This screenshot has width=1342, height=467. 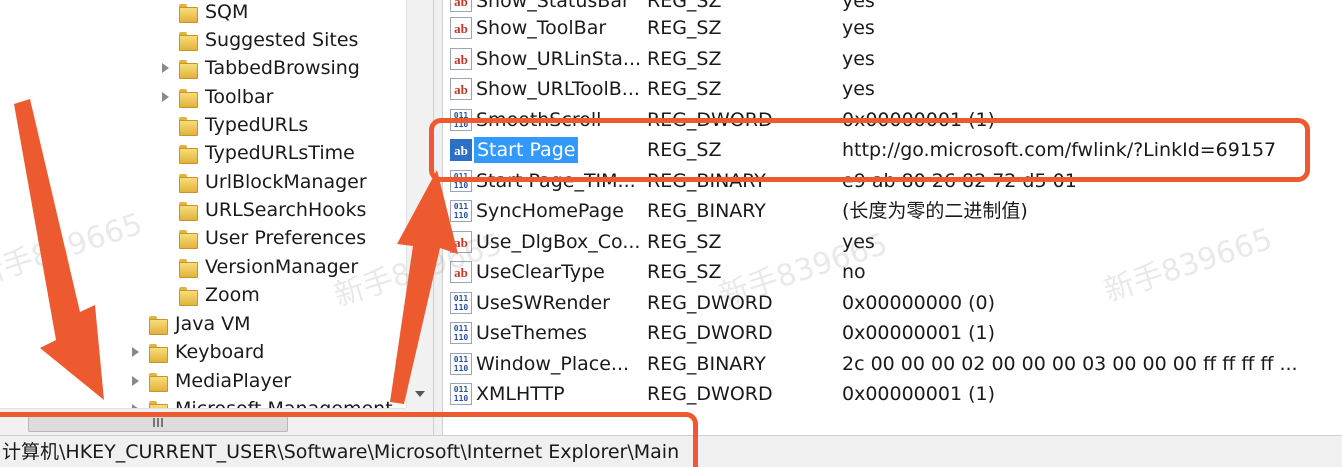 I want to click on value-name: UseSWRender, so click(x=543, y=303).